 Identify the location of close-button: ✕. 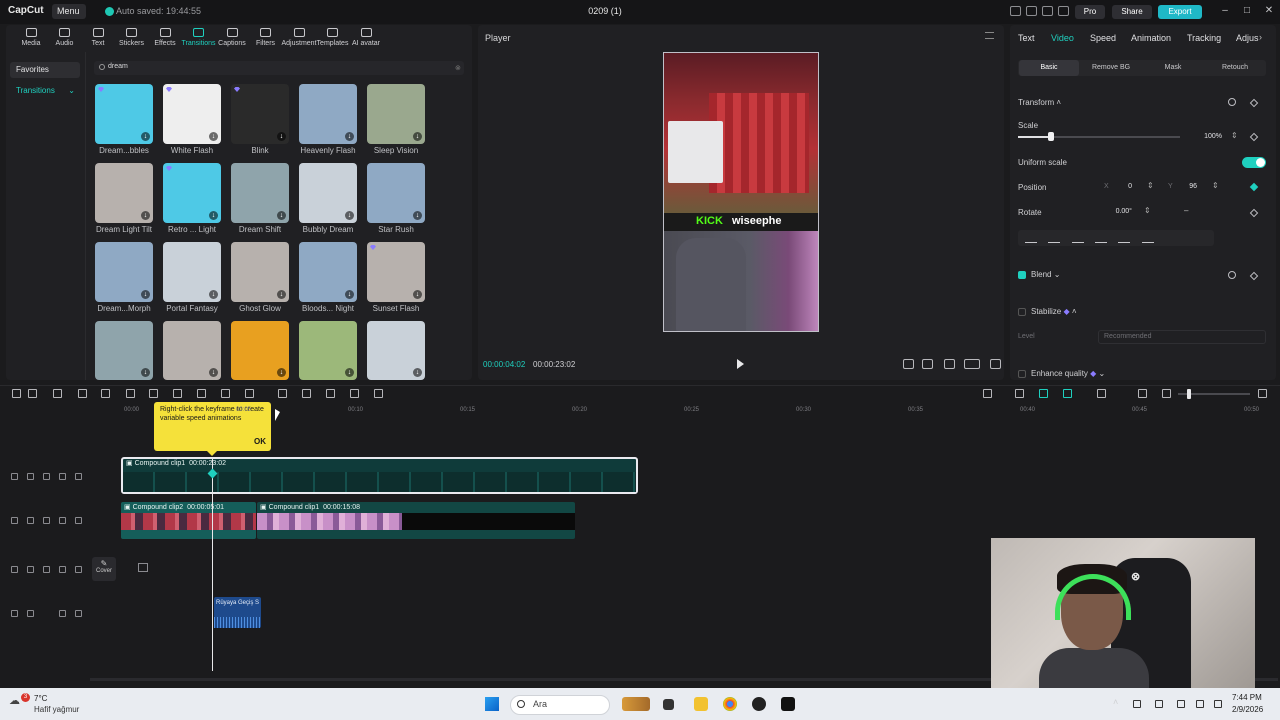
(1269, 10).